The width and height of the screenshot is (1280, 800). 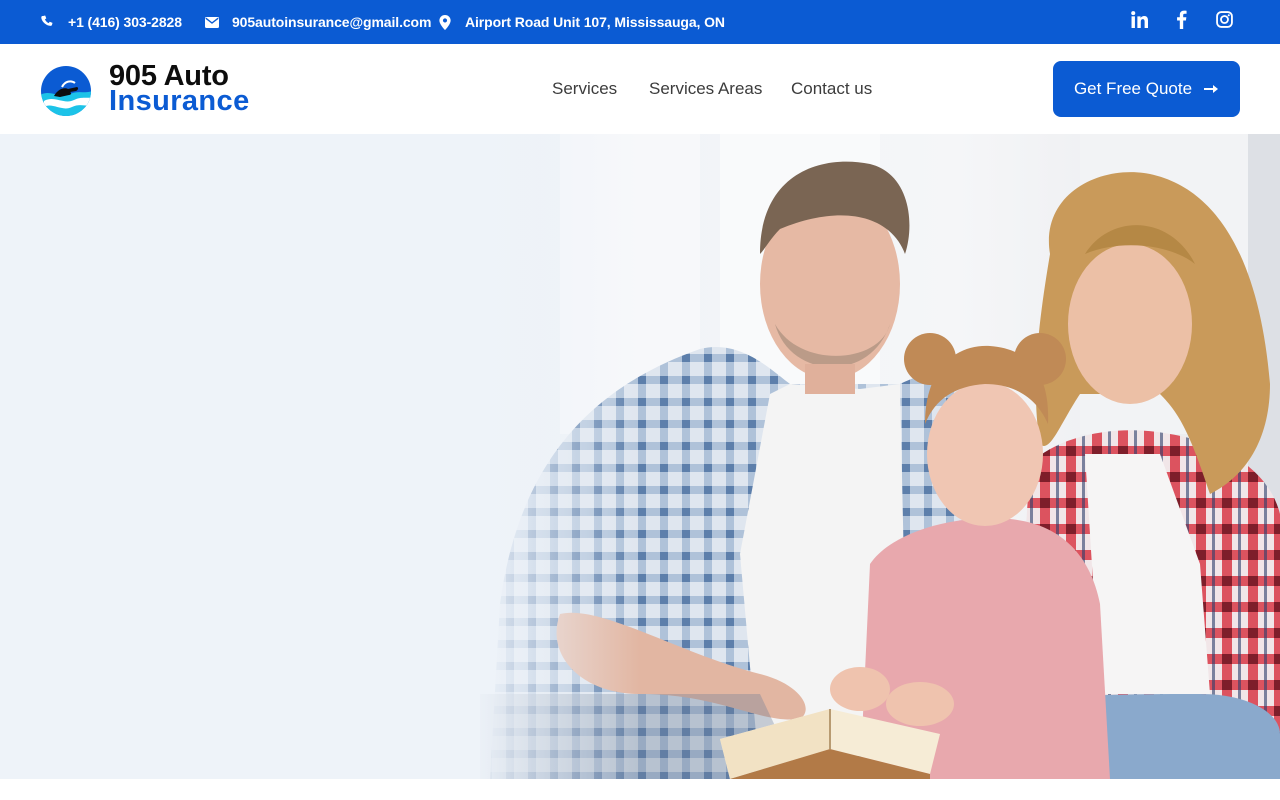 I want to click on address-text: Airport Road Unit 107, Mississauga, ON, so click(x=595, y=22).